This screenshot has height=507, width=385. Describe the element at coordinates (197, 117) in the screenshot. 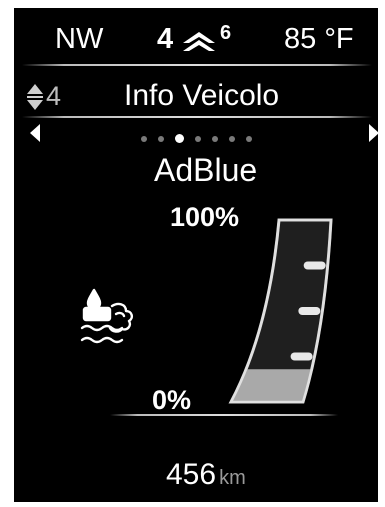

I see `menu-separator` at that location.